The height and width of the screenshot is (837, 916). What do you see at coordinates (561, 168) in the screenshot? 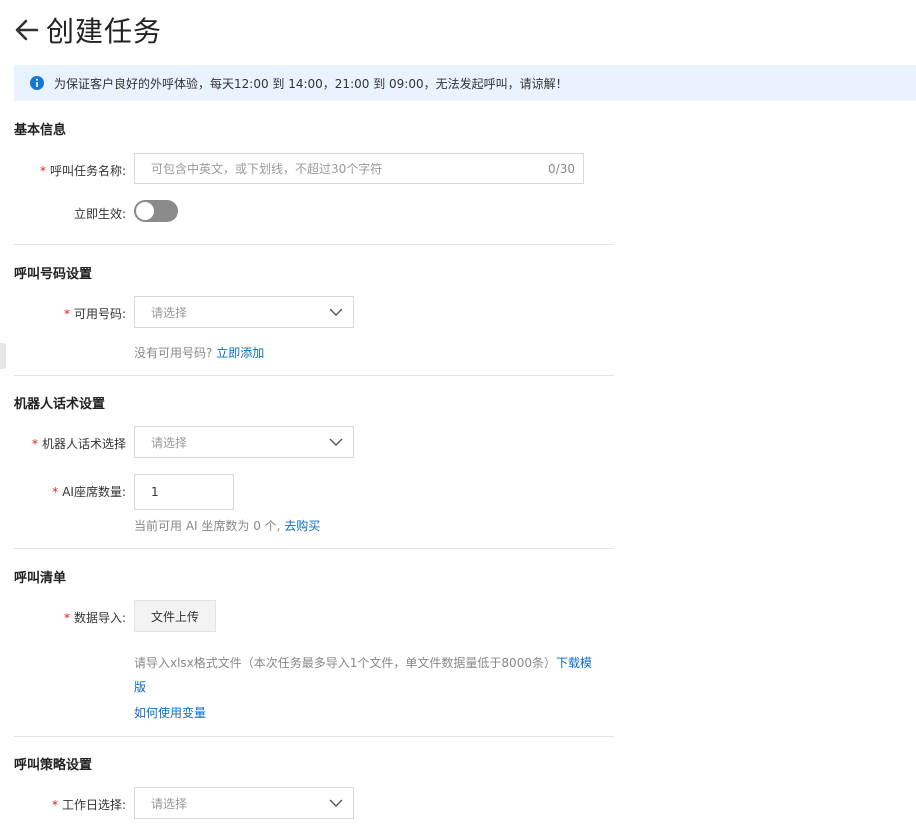
I see `task-name-counter: 0/30` at bounding box center [561, 168].